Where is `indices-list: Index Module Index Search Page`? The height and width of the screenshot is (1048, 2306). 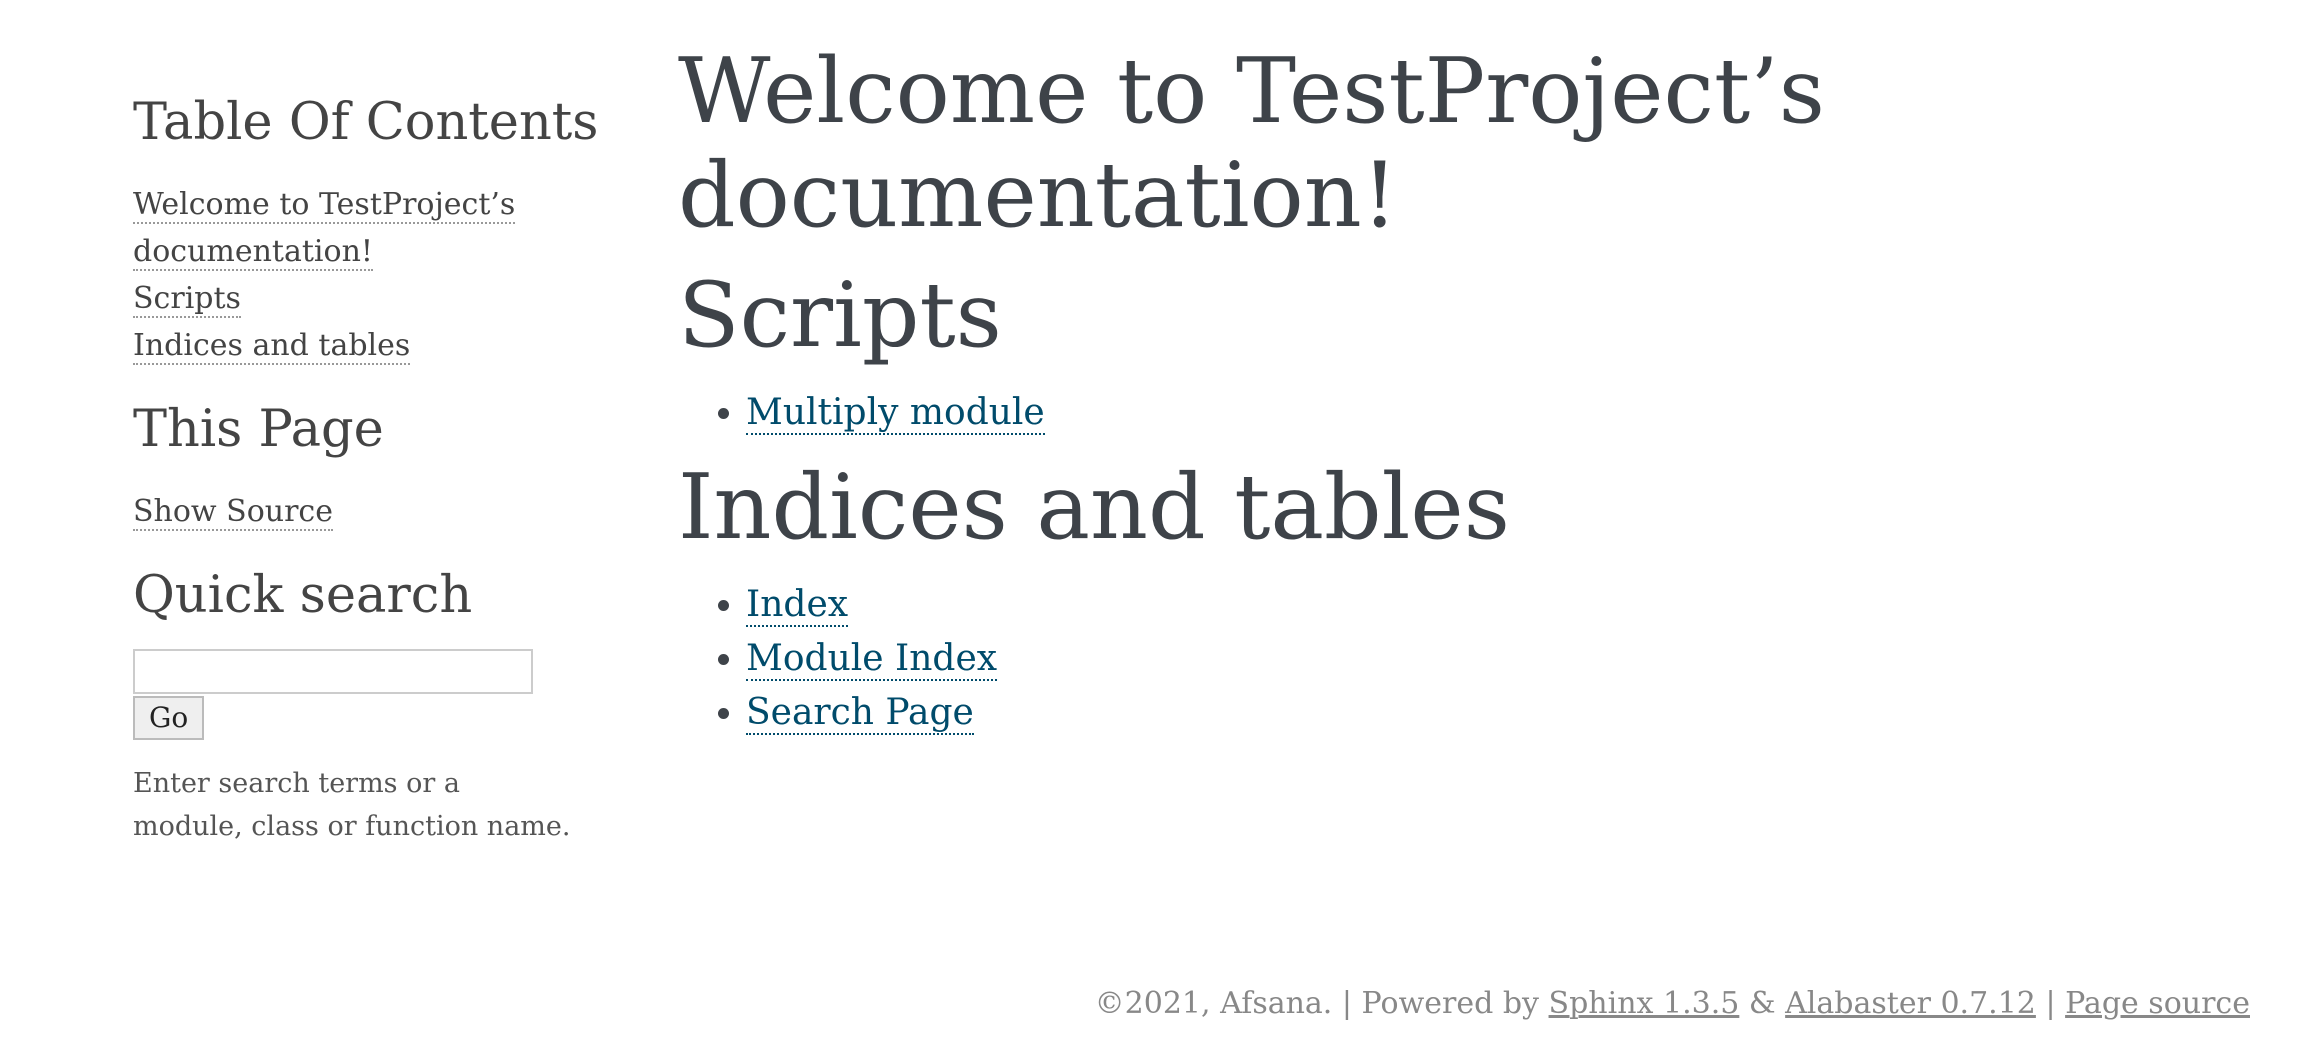
indices-list: Index Module Index Search Page is located at coordinates (1428, 659).